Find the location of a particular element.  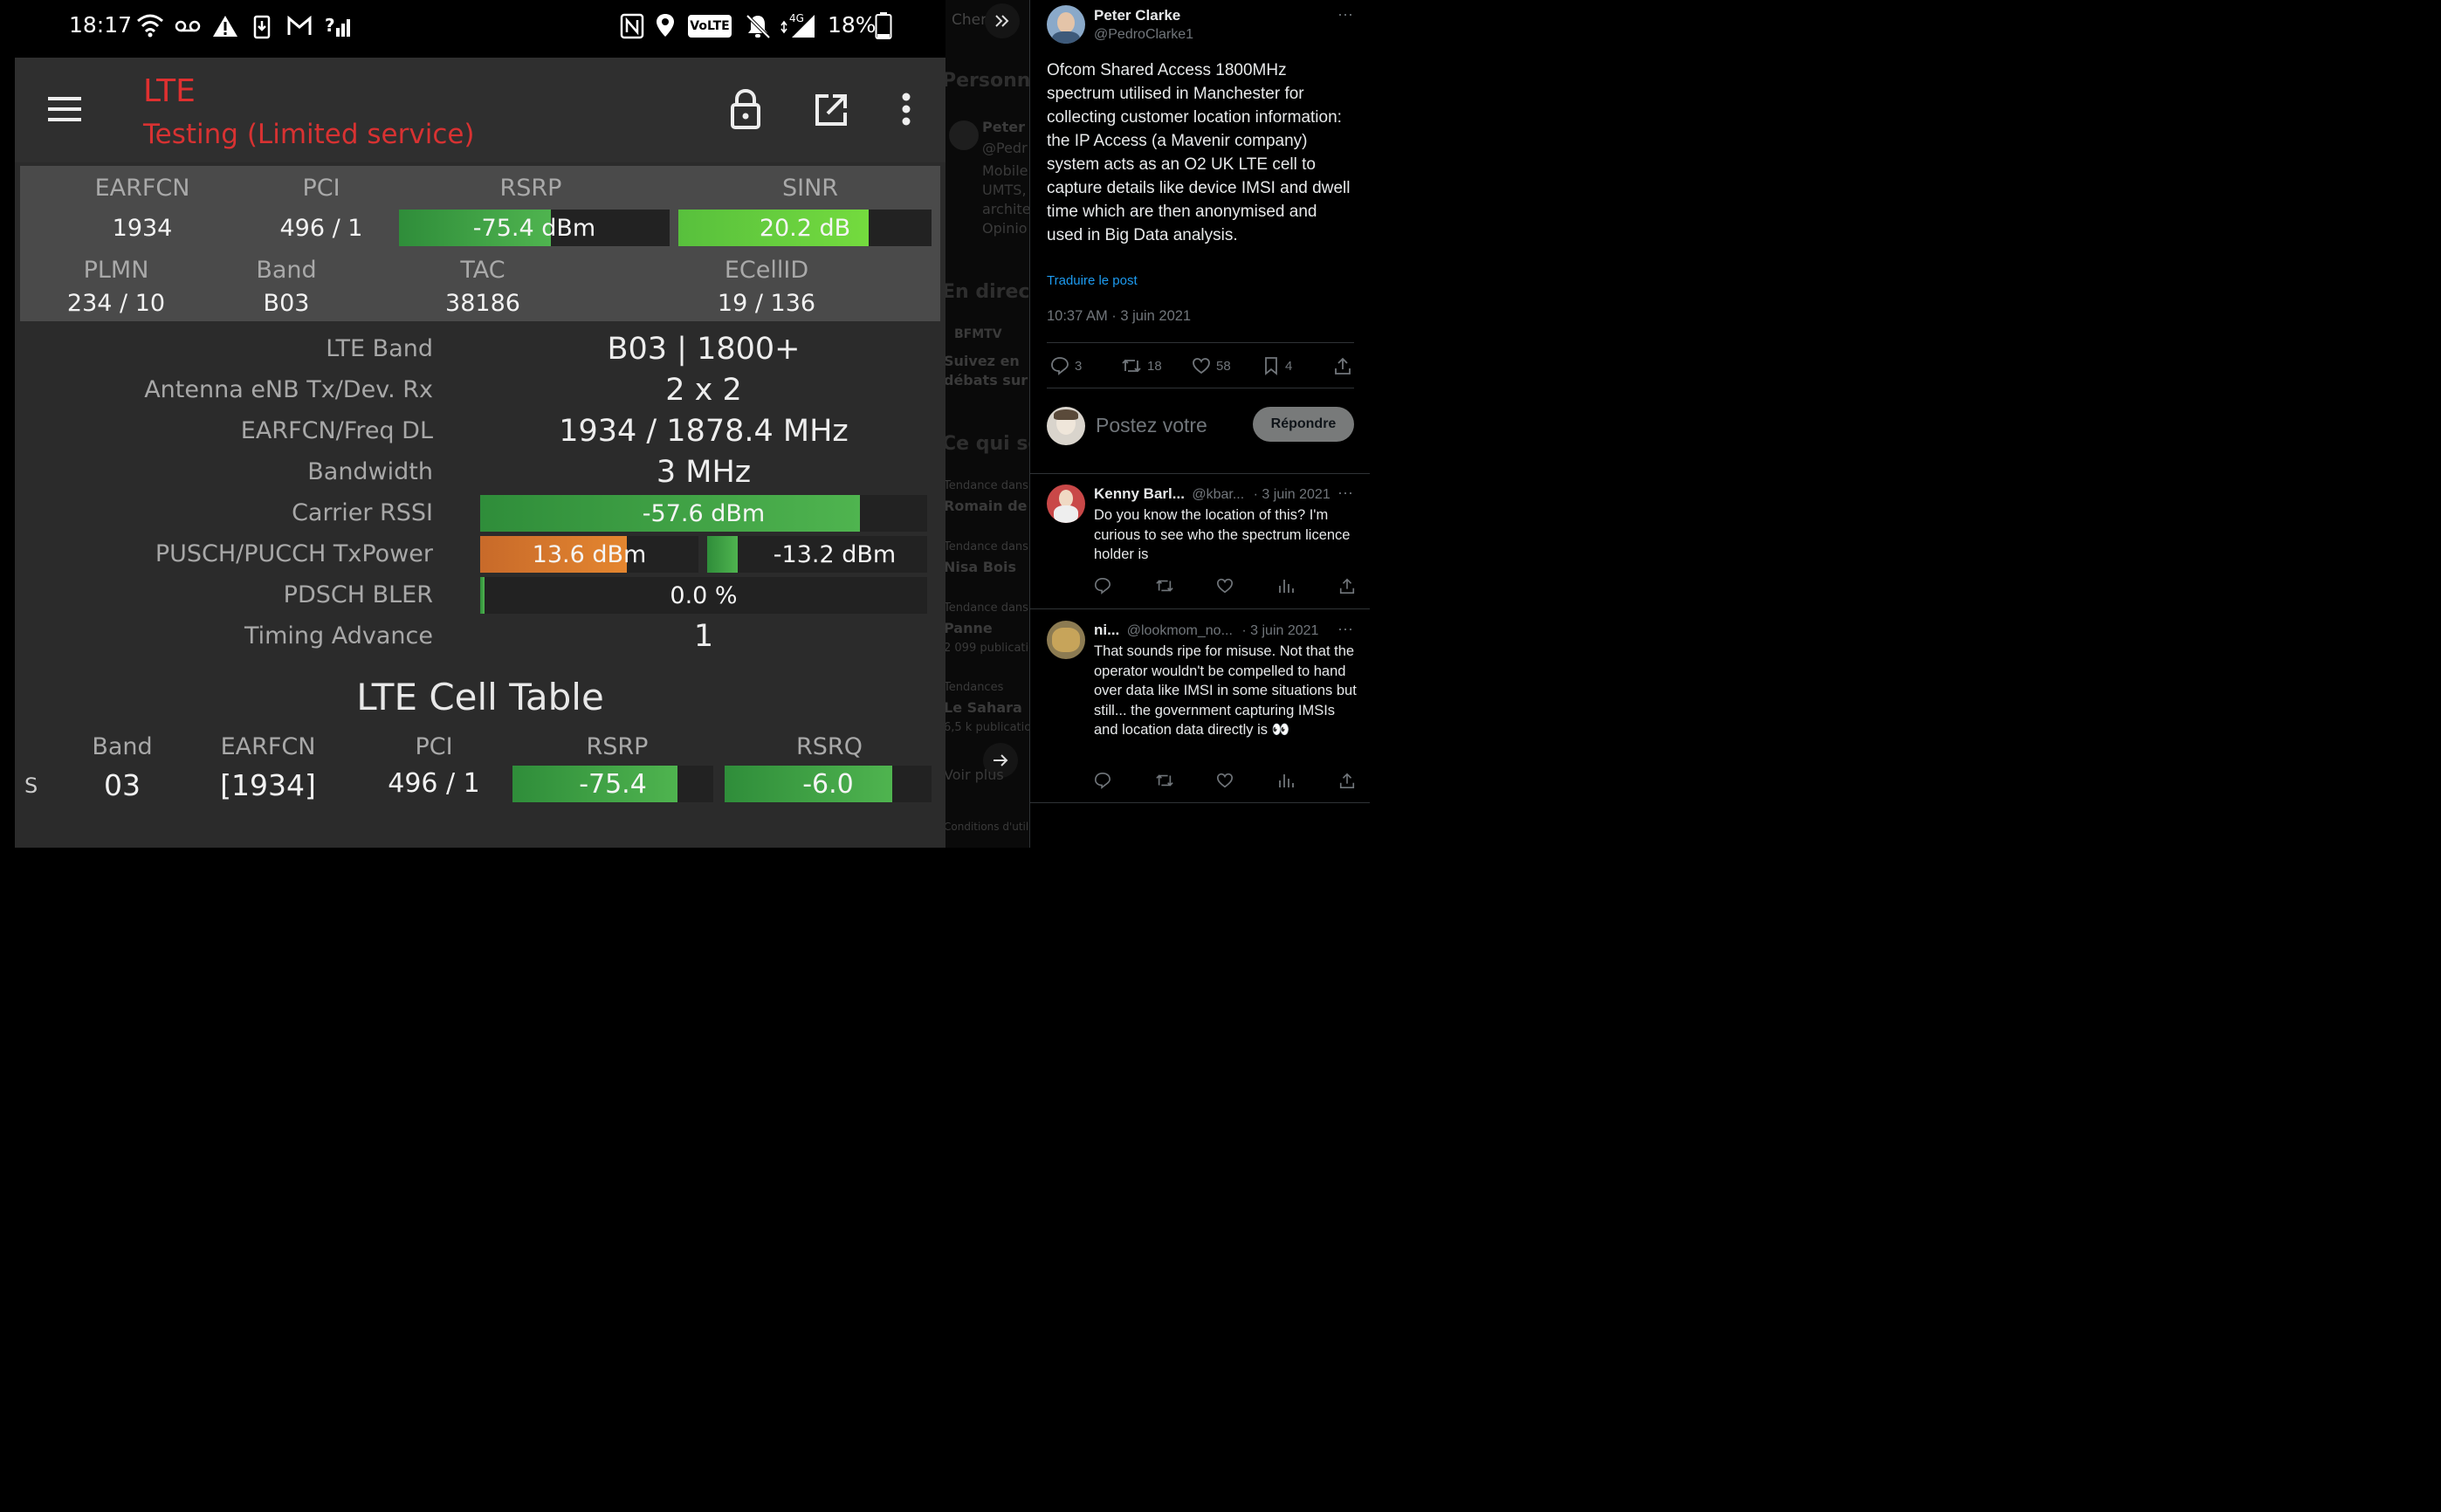

reply-input: Postez votre is located at coordinates (1151, 426).